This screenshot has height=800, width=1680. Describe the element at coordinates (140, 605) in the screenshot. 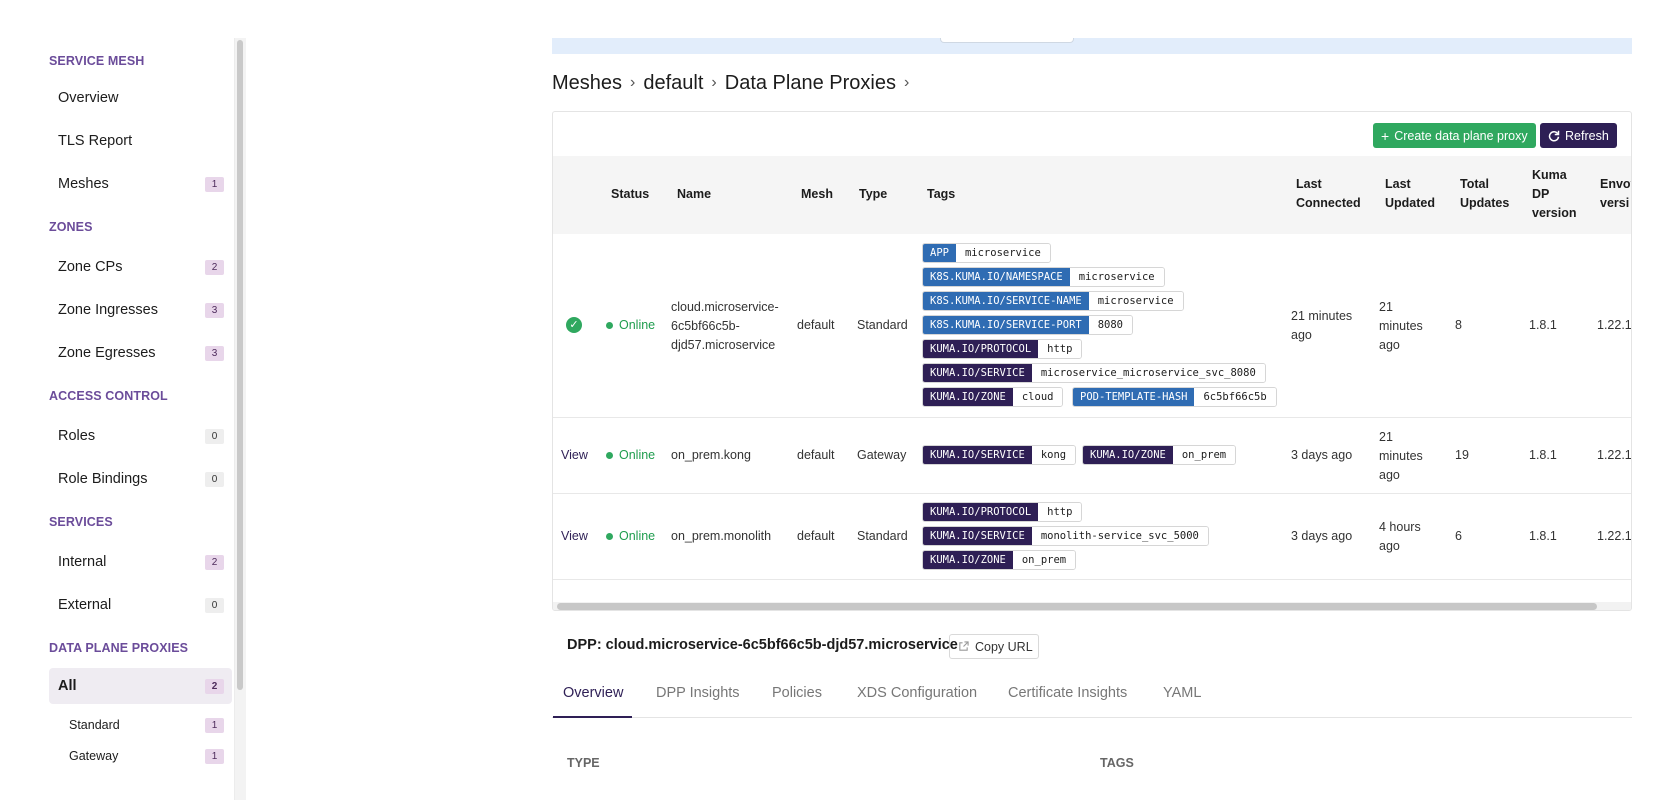

I see `sidebar-item-external: External 0` at that location.